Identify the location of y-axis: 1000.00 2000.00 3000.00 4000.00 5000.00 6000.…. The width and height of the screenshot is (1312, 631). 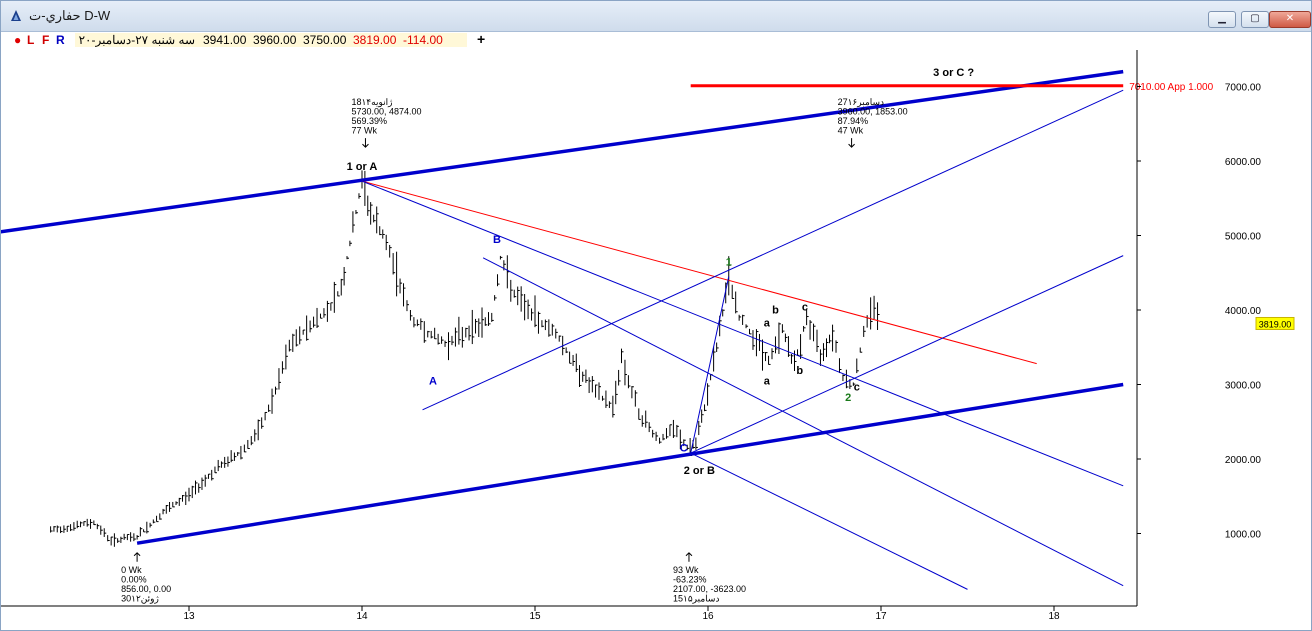
(1215, 328).